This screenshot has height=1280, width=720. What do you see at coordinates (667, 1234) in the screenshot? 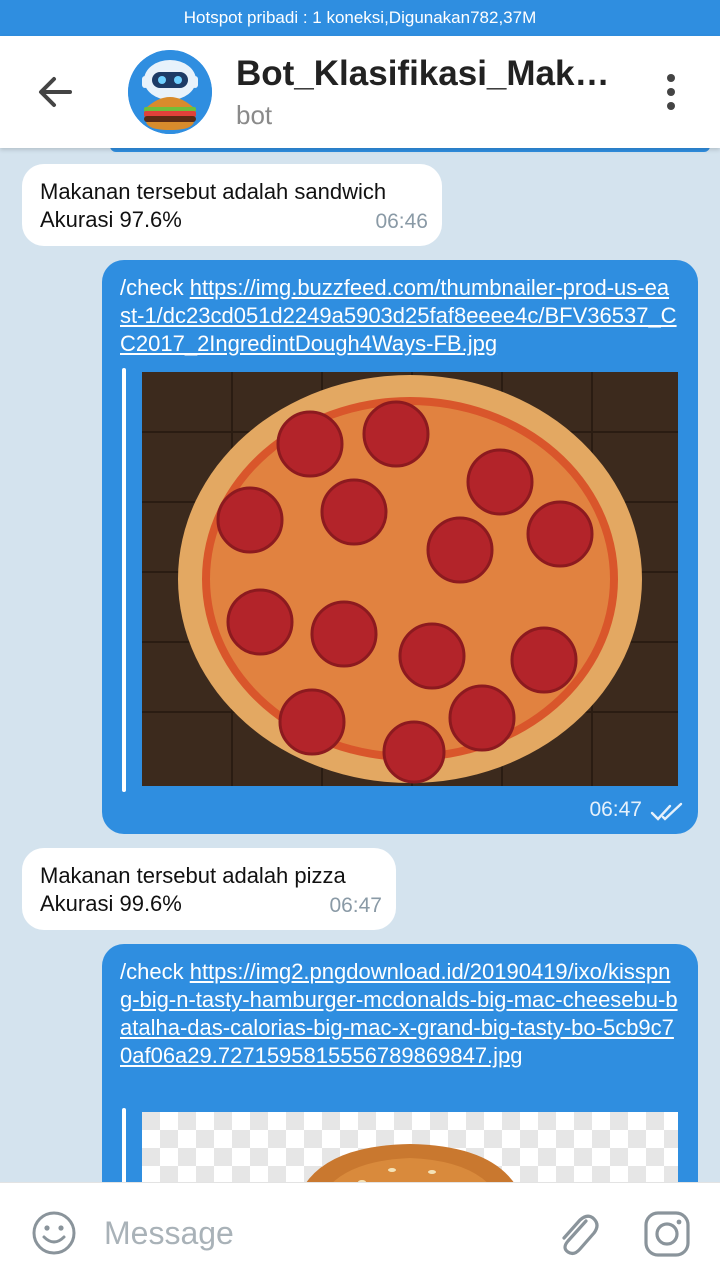
I see `camera-icon` at bounding box center [667, 1234].